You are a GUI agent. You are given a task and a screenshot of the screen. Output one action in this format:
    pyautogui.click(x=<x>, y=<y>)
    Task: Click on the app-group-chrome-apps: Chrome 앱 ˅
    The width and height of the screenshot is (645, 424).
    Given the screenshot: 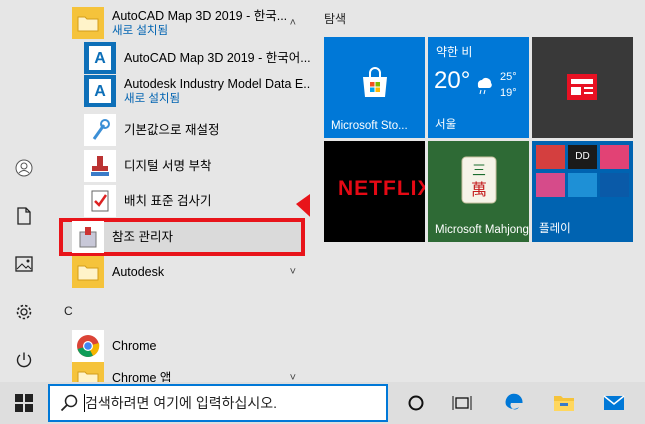 What is the action you would take?
    pyautogui.click(x=182, y=372)
    